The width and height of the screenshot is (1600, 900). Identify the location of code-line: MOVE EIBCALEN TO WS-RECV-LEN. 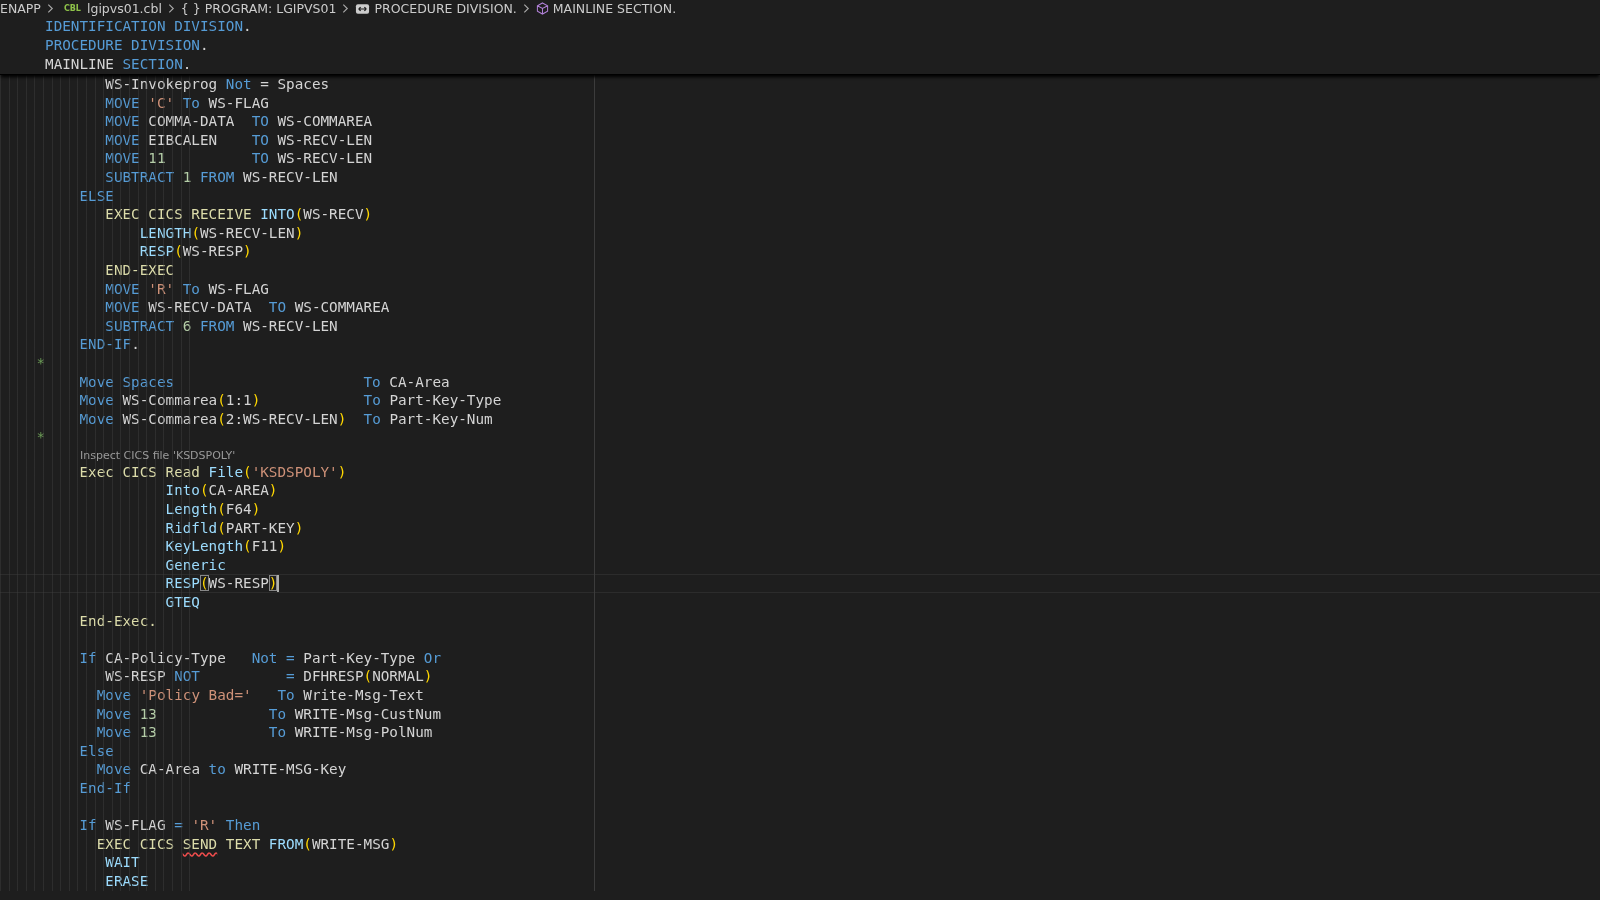
(238, 140).